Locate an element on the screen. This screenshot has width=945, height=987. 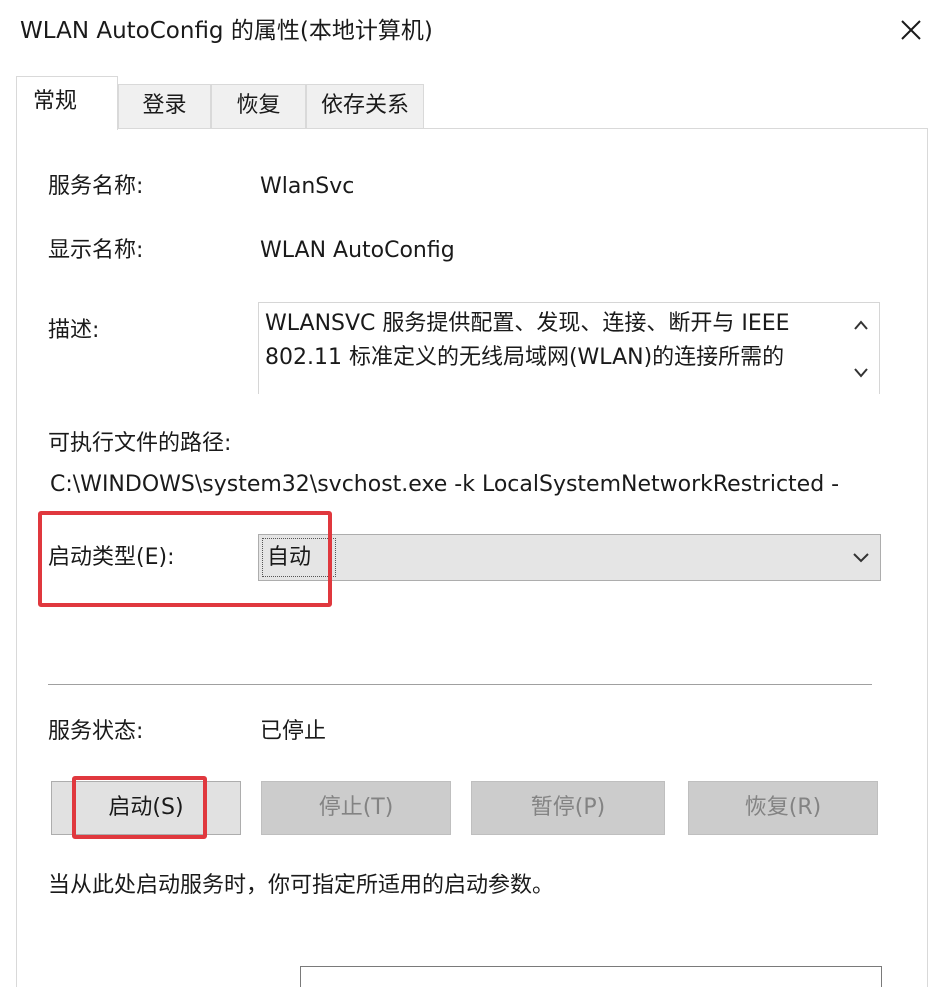
chevron-up-icon is located at coordinates (861, 325).